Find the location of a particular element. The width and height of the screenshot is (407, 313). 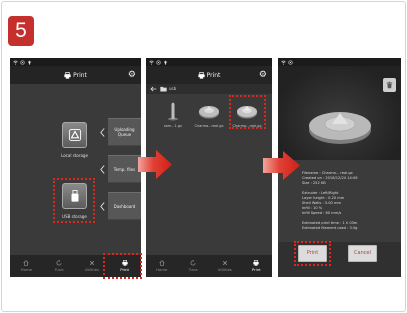

file-info-line: Estimated filament used : 3.5g is located at coordinates (330, 227).